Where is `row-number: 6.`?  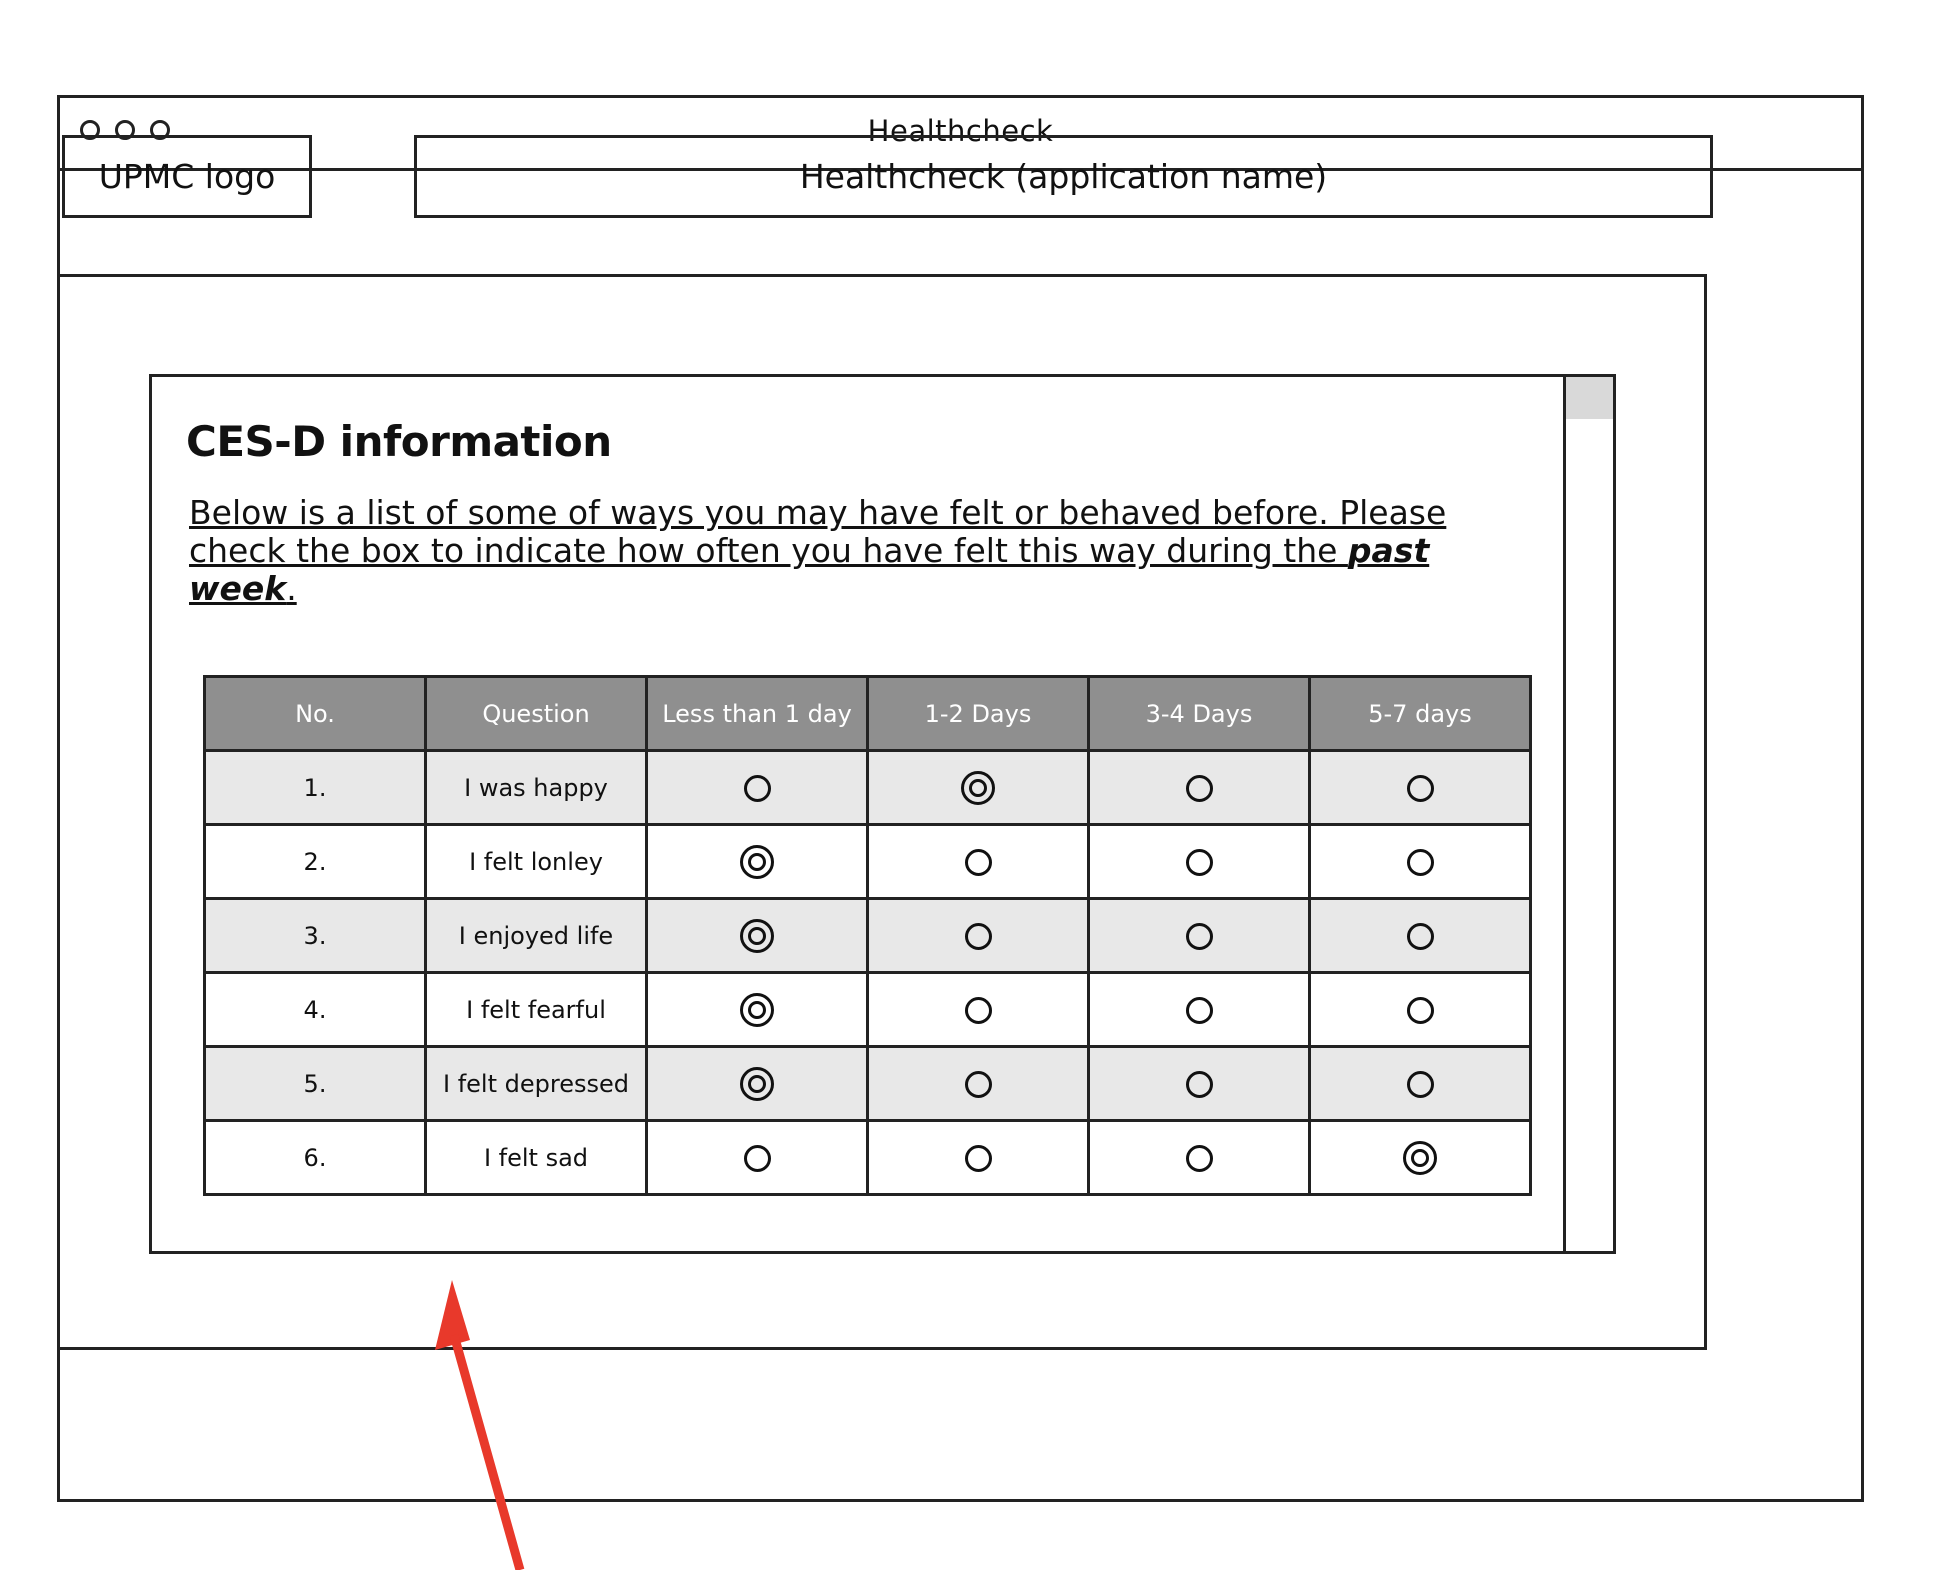 row-number: 6. is located at coordinates (315, 1157).